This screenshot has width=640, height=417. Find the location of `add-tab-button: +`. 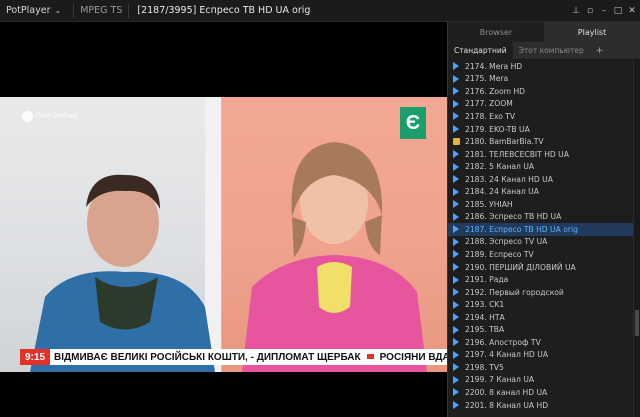

add-tab-button: + is located at coordinates (600, 51).